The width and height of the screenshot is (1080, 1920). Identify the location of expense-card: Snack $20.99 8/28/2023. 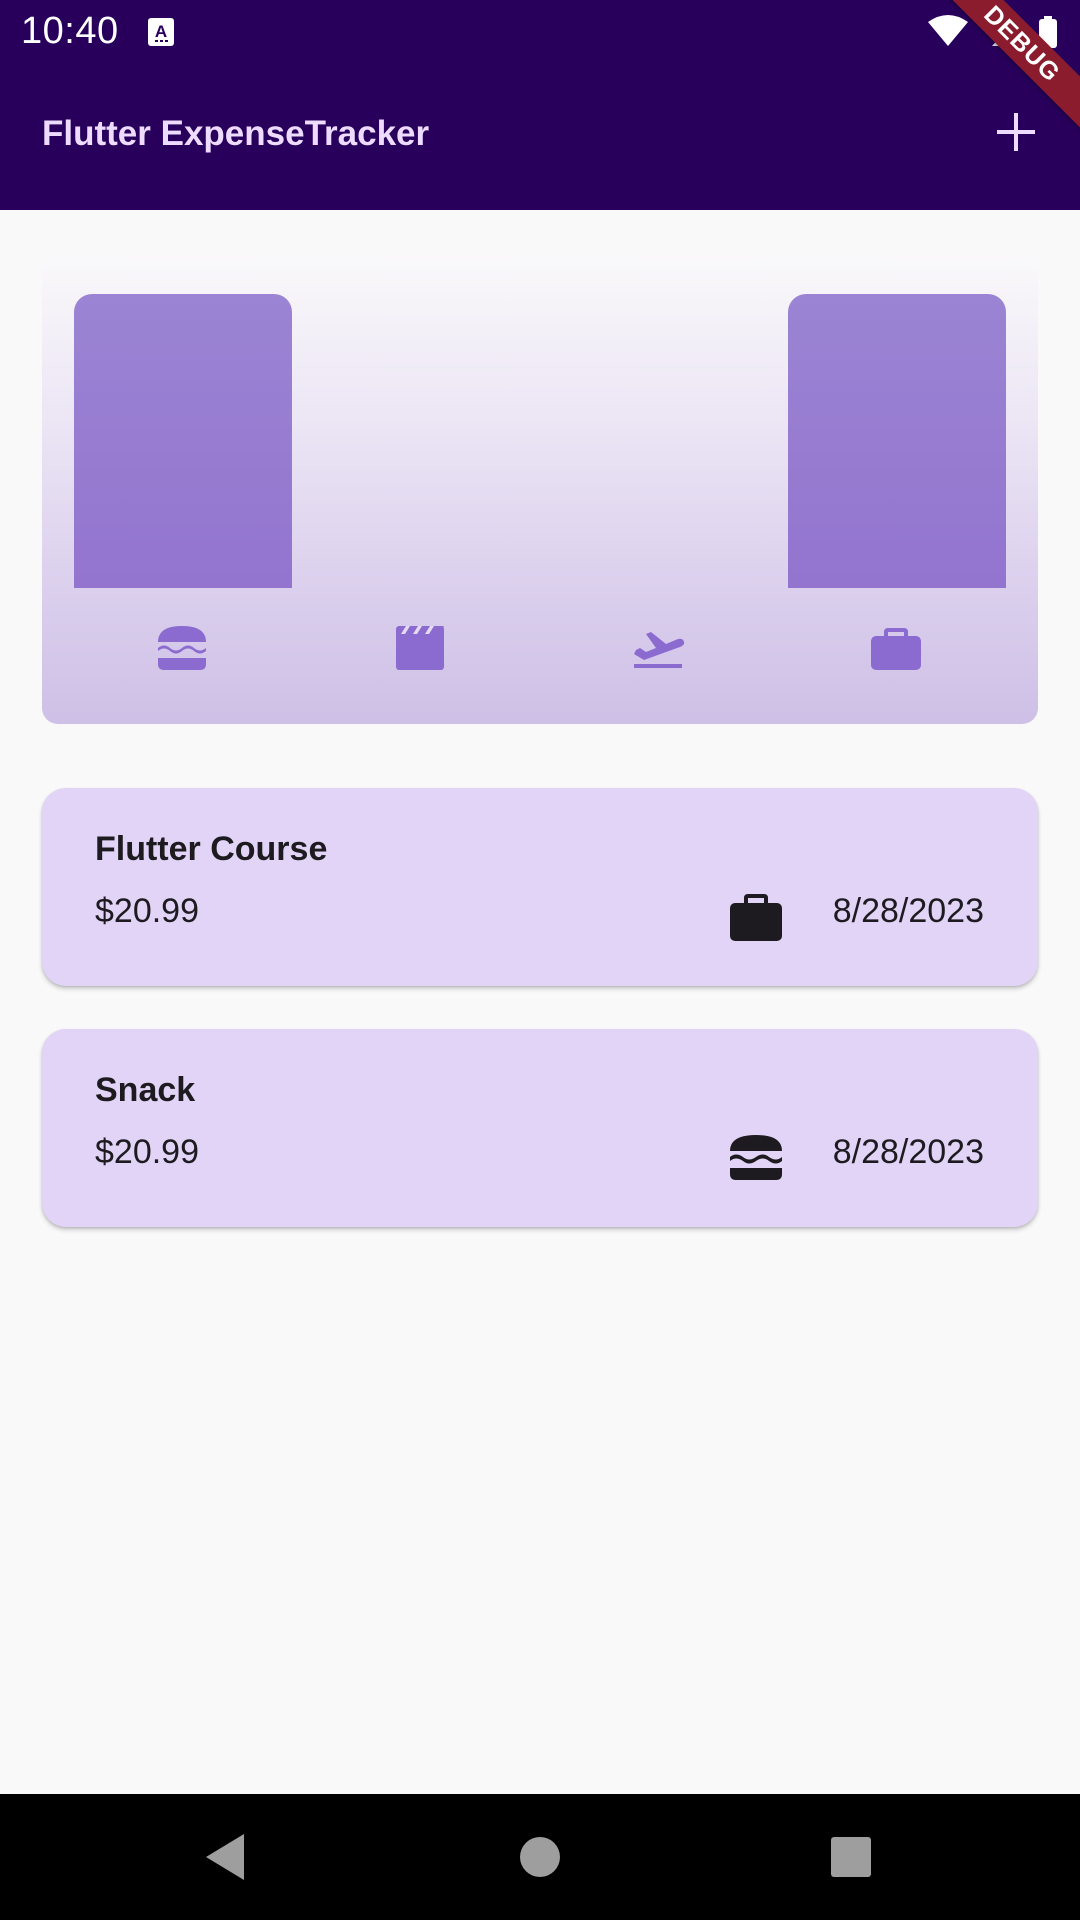
(540, 1128).